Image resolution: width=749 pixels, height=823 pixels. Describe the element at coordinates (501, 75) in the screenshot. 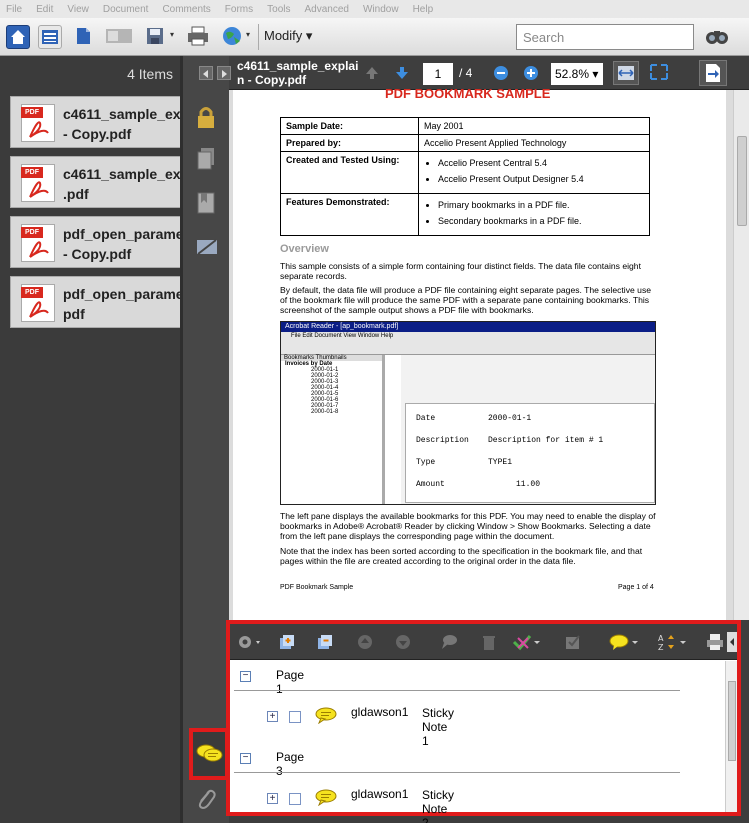

I see `zoom-out-button` at that location.